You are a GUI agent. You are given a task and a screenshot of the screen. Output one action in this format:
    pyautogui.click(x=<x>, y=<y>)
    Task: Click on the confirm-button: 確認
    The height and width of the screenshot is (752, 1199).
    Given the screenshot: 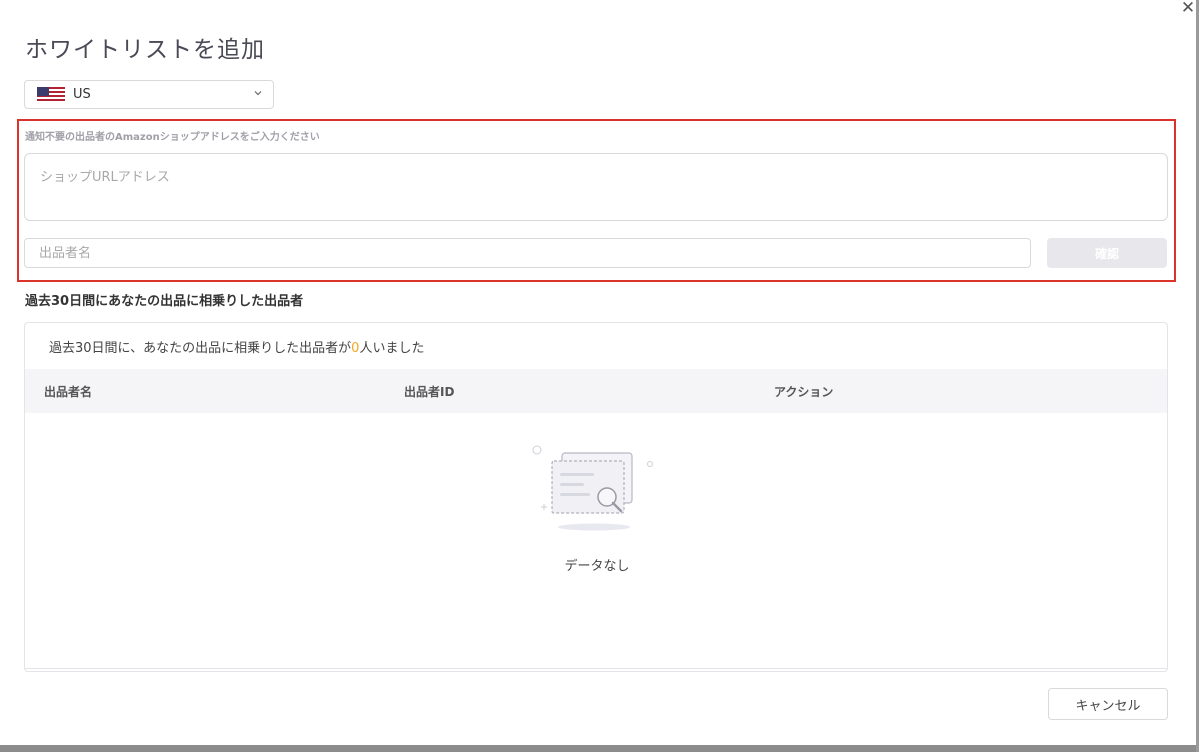 What is the action you would take?
    pyautogui.click(x=1107, y=253)
    